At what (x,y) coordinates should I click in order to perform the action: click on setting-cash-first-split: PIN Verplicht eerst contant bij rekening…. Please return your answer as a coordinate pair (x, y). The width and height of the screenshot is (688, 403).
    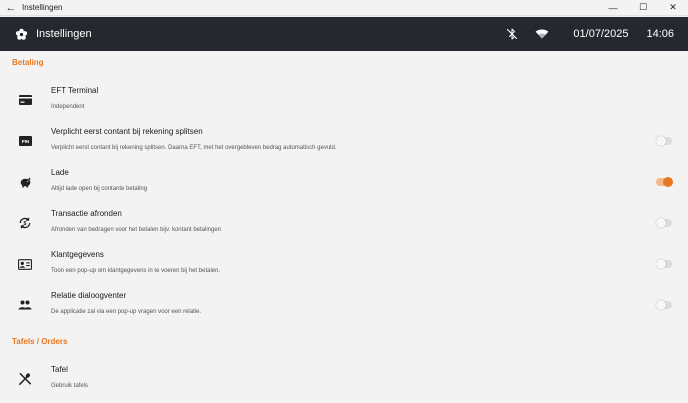
    Looking at the image, I should click on (344, 143).